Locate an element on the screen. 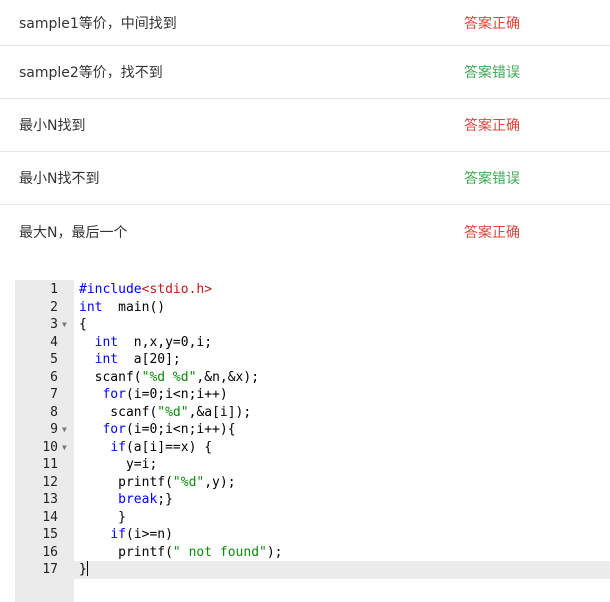 The image size is (610, 602). code-token: <stdio.h> is located at coordinates (177, 289).